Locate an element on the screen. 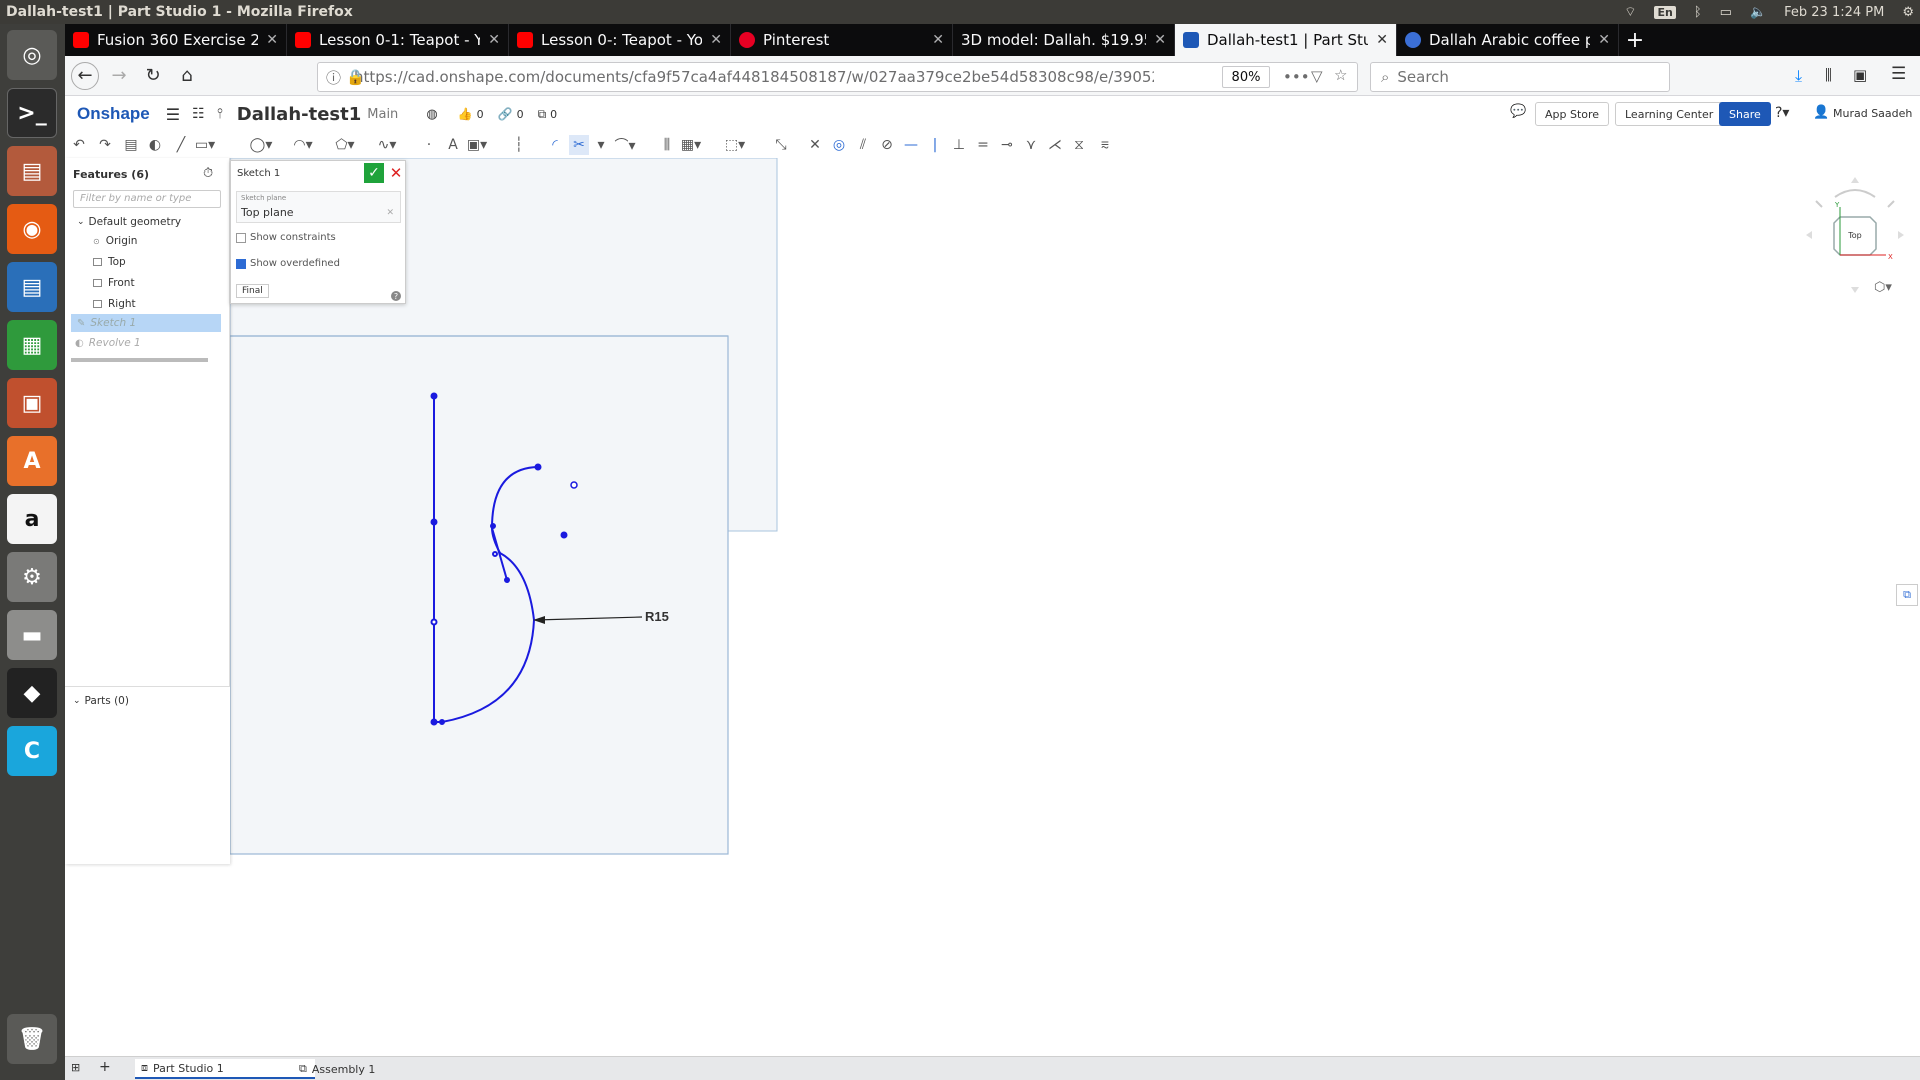  sidebar-icon: ▣ is located at coordinates (1860, 75).